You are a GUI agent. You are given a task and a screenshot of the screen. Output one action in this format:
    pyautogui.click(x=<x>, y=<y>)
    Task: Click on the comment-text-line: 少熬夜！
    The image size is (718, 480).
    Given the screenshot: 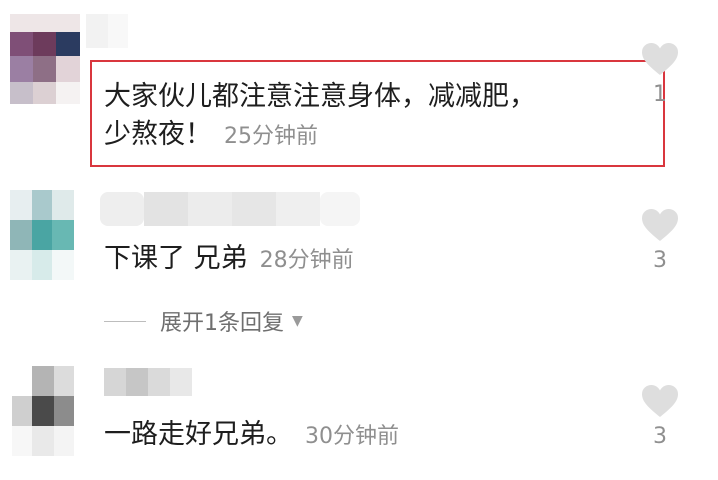 What is the action you would take?
    pyautogui.click(x=158, y=134)
    